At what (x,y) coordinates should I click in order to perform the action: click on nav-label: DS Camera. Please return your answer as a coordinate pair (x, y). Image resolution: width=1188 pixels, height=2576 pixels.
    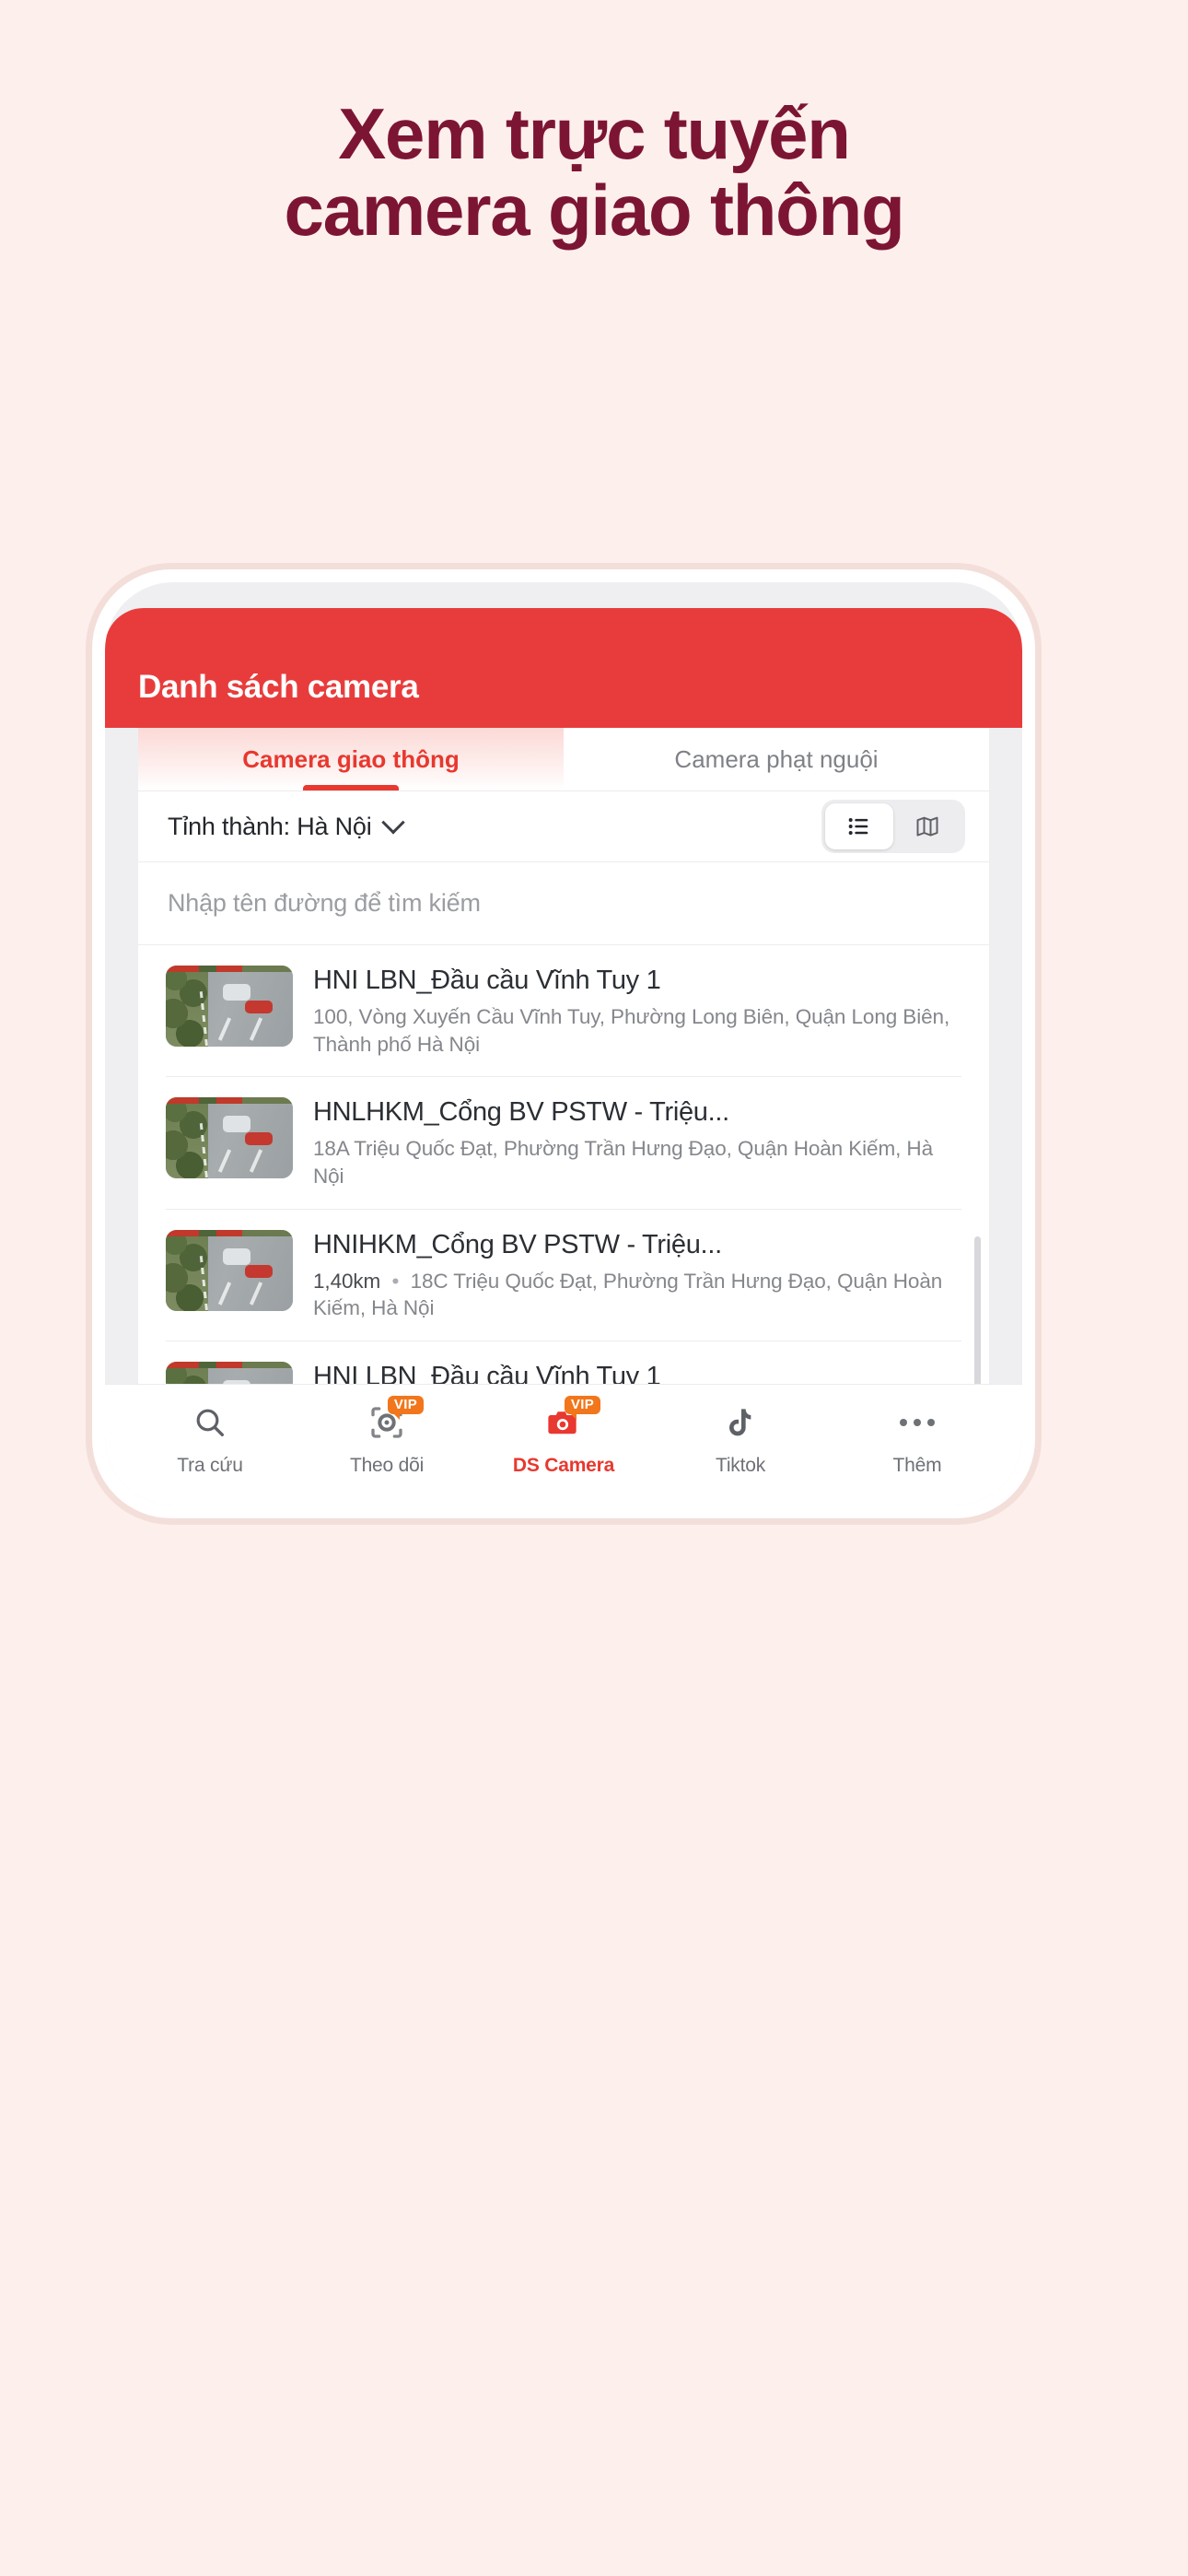
    Looking at the image, I should click on (563, 1465).